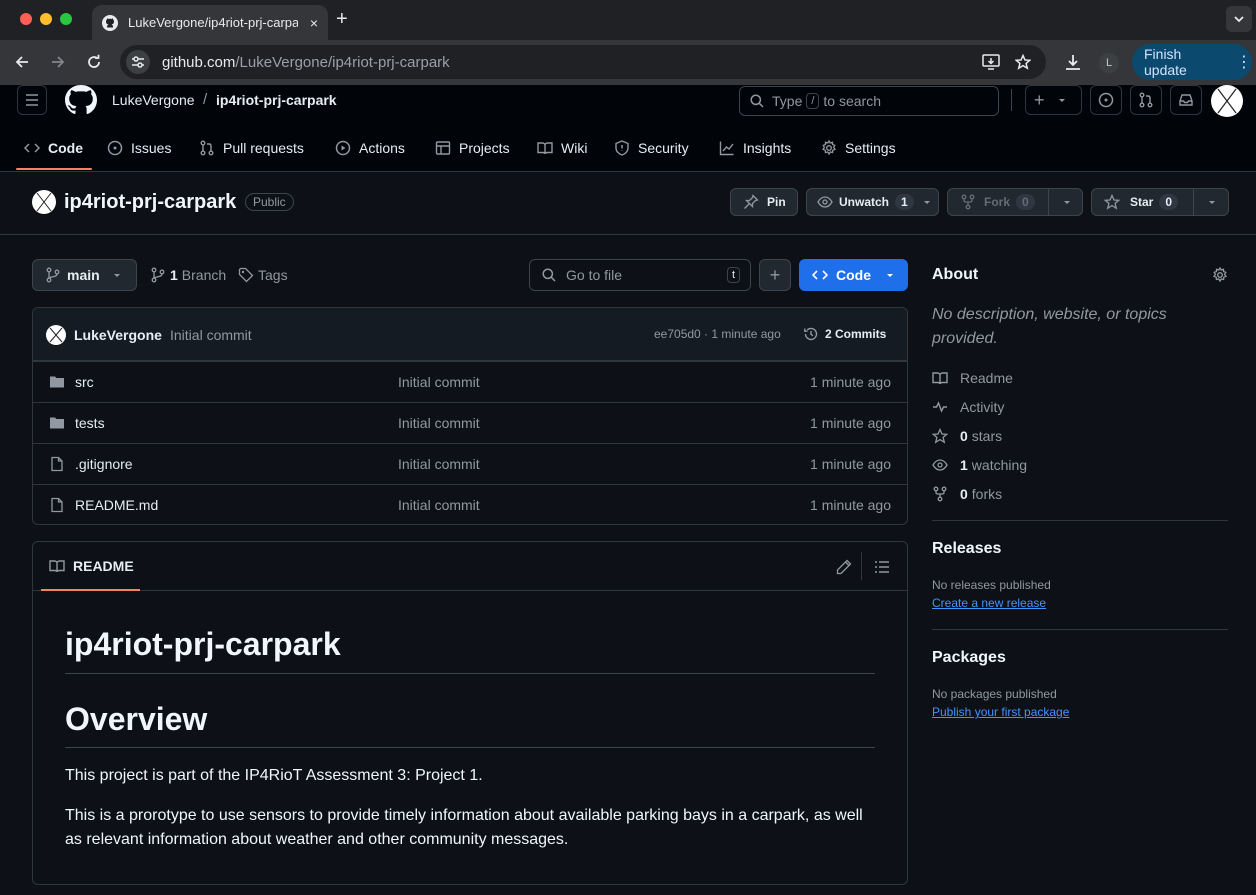  I want to click on github-logo-icon, so click(81, 100).